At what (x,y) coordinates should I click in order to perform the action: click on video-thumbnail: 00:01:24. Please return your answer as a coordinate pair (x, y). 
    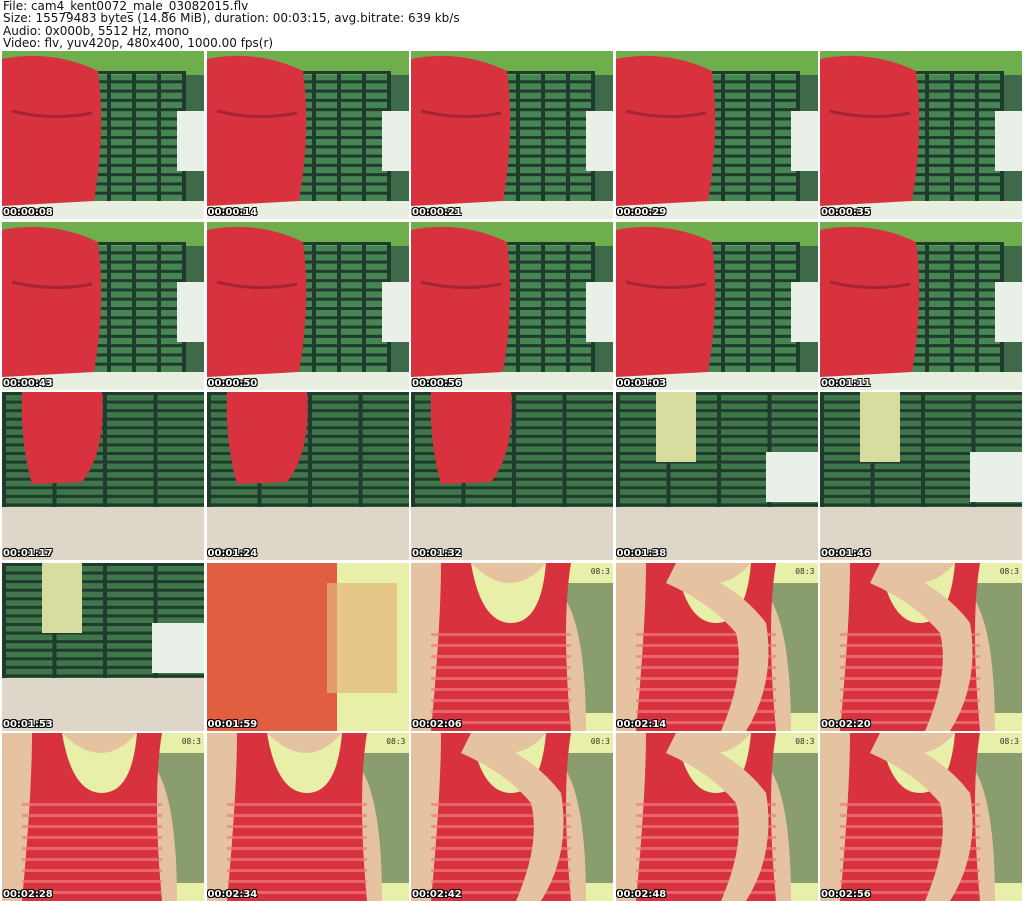
    Looking at the image, I should click on (307, 476).